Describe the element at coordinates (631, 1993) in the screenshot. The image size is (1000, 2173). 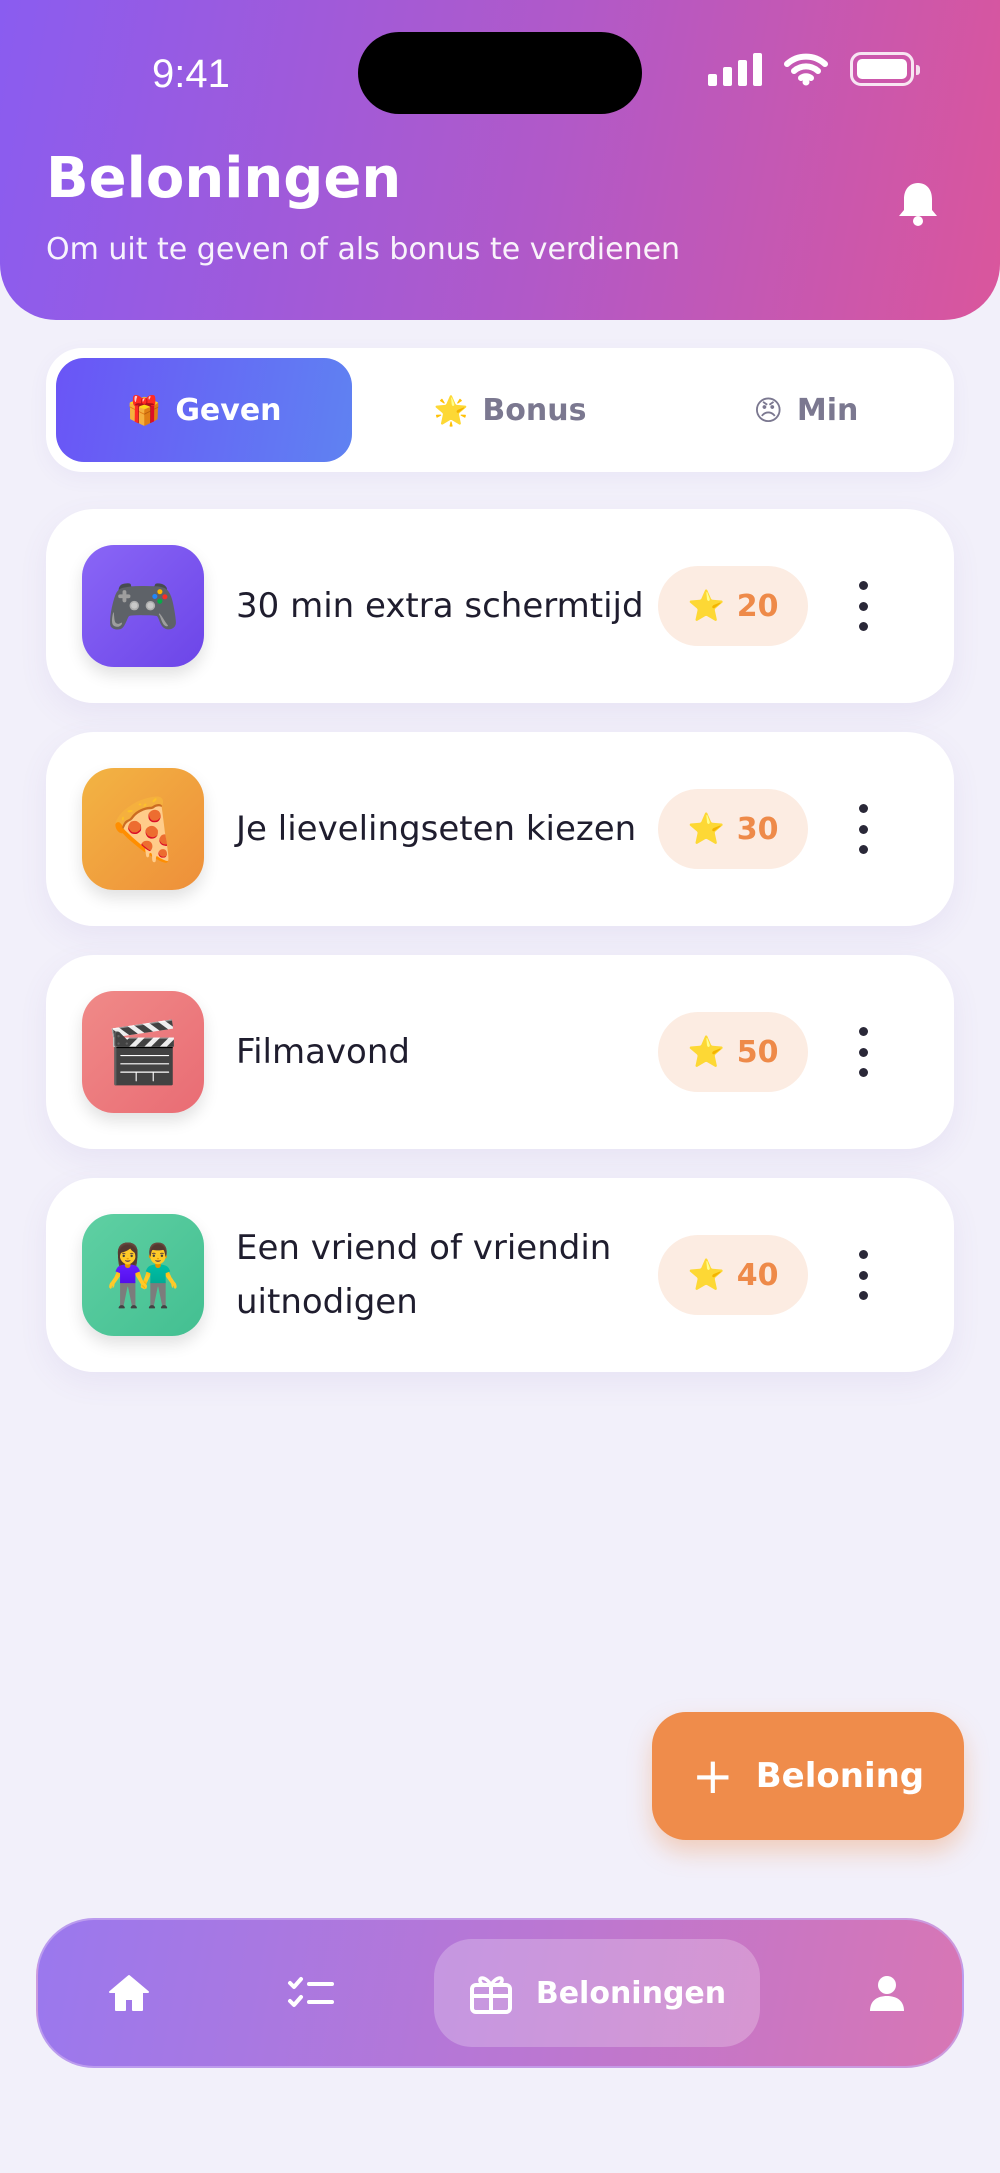
I see `nav-rewards-label: Beloningen` at that location.